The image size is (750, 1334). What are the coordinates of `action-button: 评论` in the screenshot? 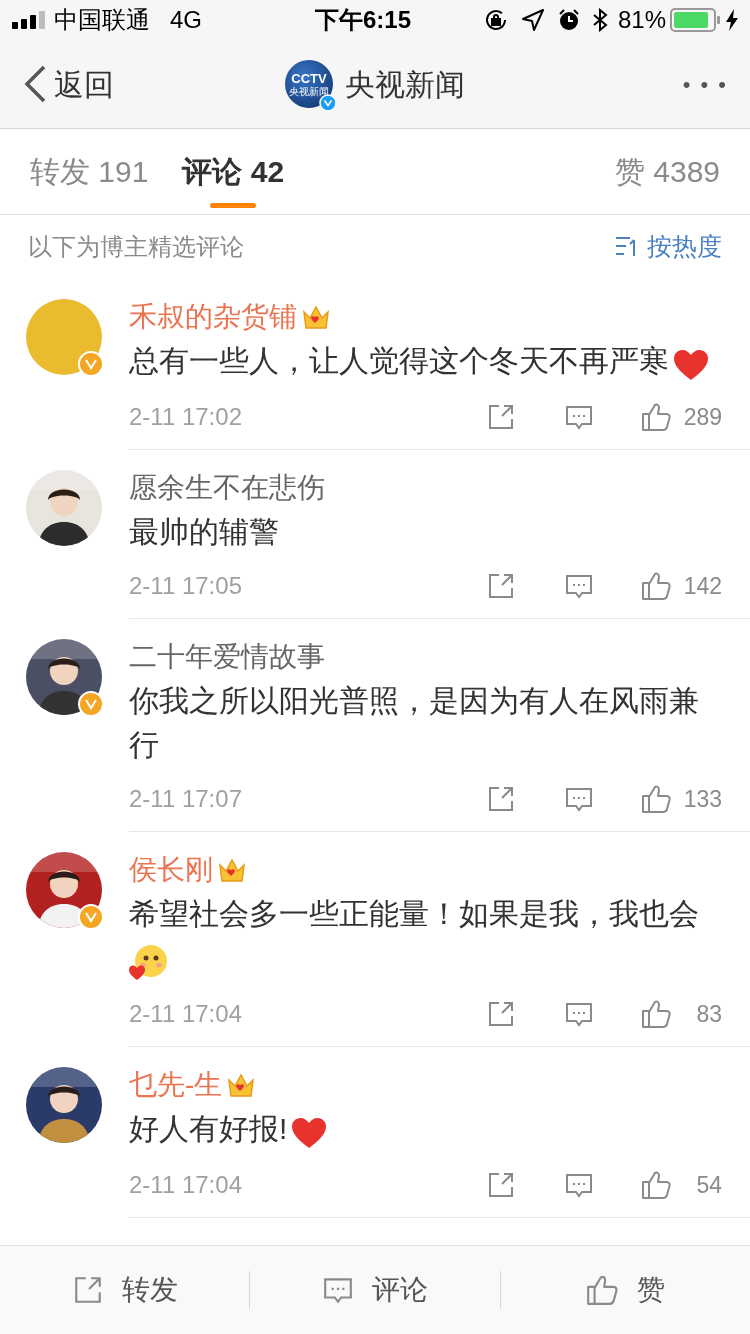 It's located at (375, 1290).